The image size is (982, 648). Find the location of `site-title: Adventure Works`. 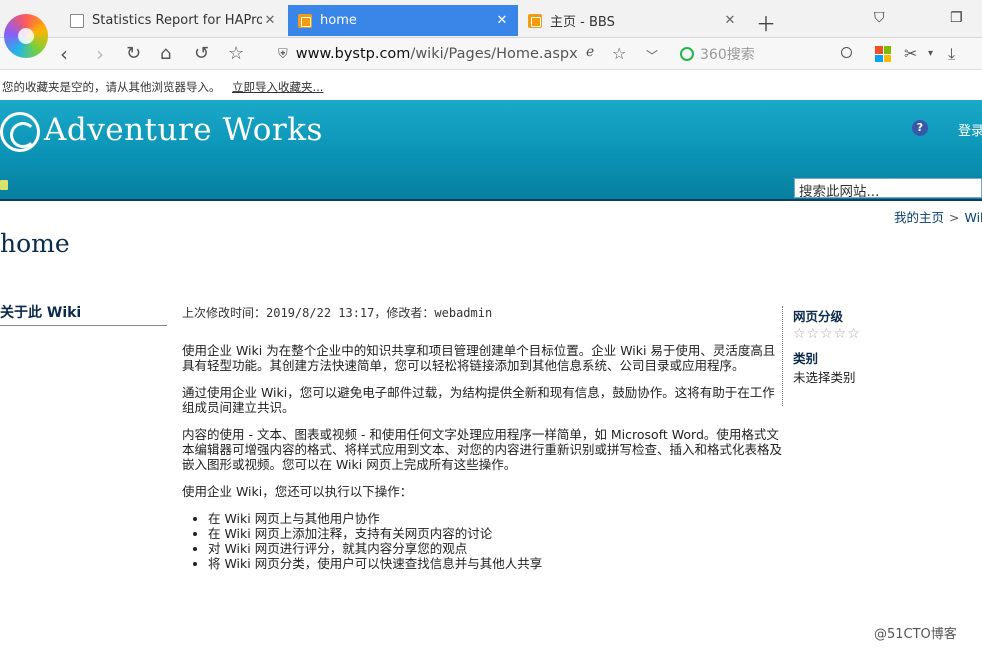

site-title: Adventure Works is located at coordinates (183, 130).